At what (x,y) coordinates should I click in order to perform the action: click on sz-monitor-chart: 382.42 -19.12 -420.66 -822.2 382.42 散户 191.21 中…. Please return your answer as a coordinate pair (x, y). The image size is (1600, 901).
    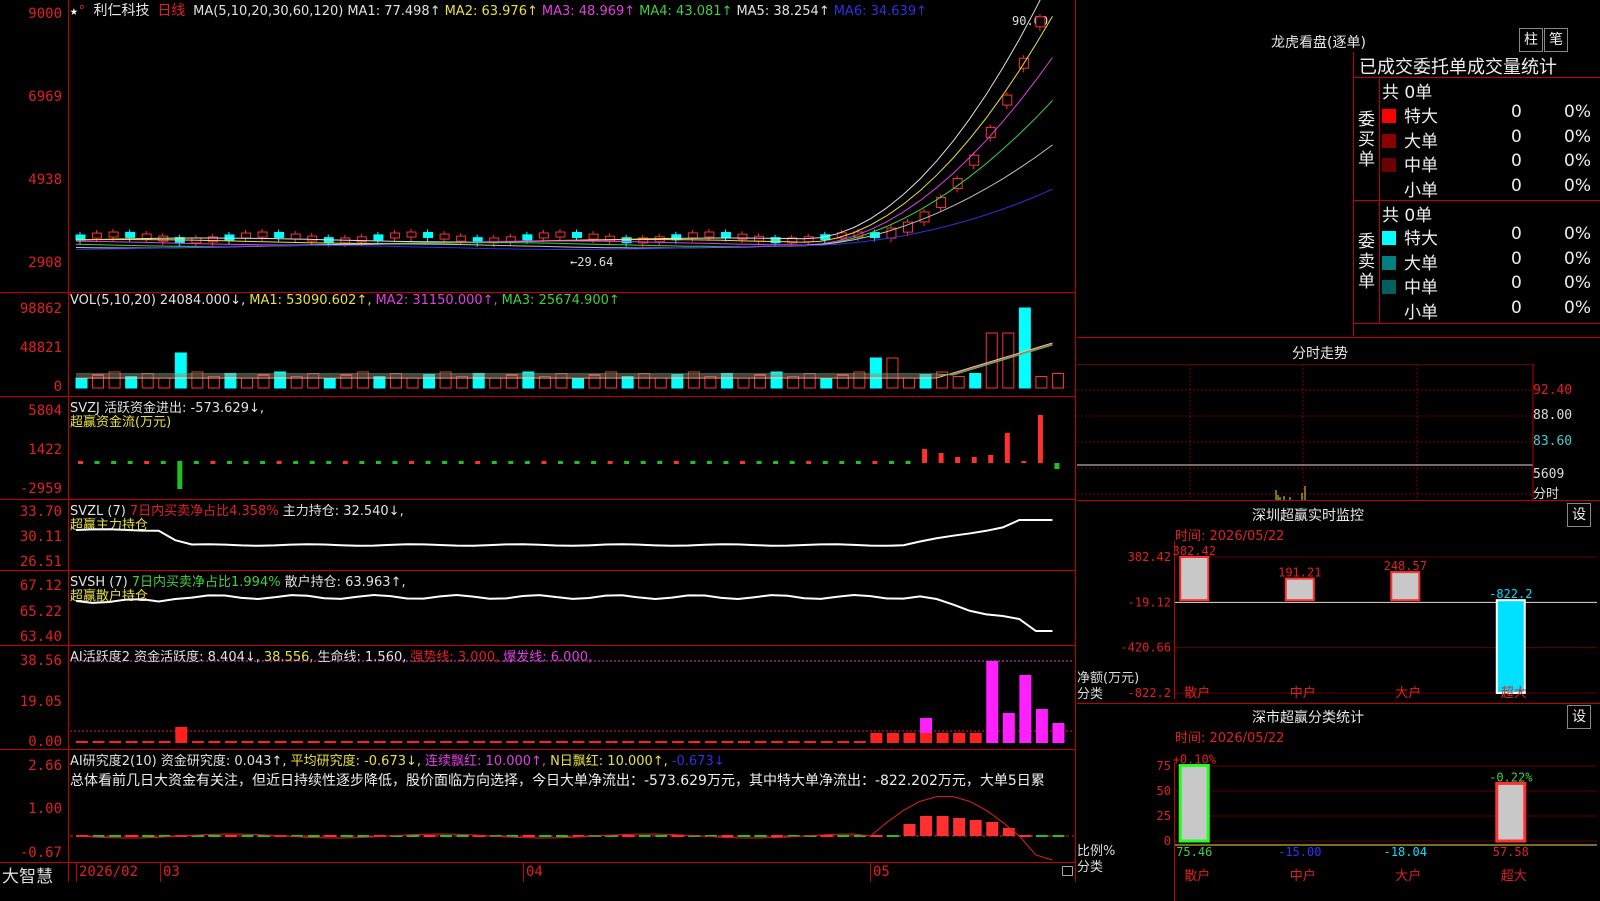
    Looking at the image, I should click on (1338, 622).